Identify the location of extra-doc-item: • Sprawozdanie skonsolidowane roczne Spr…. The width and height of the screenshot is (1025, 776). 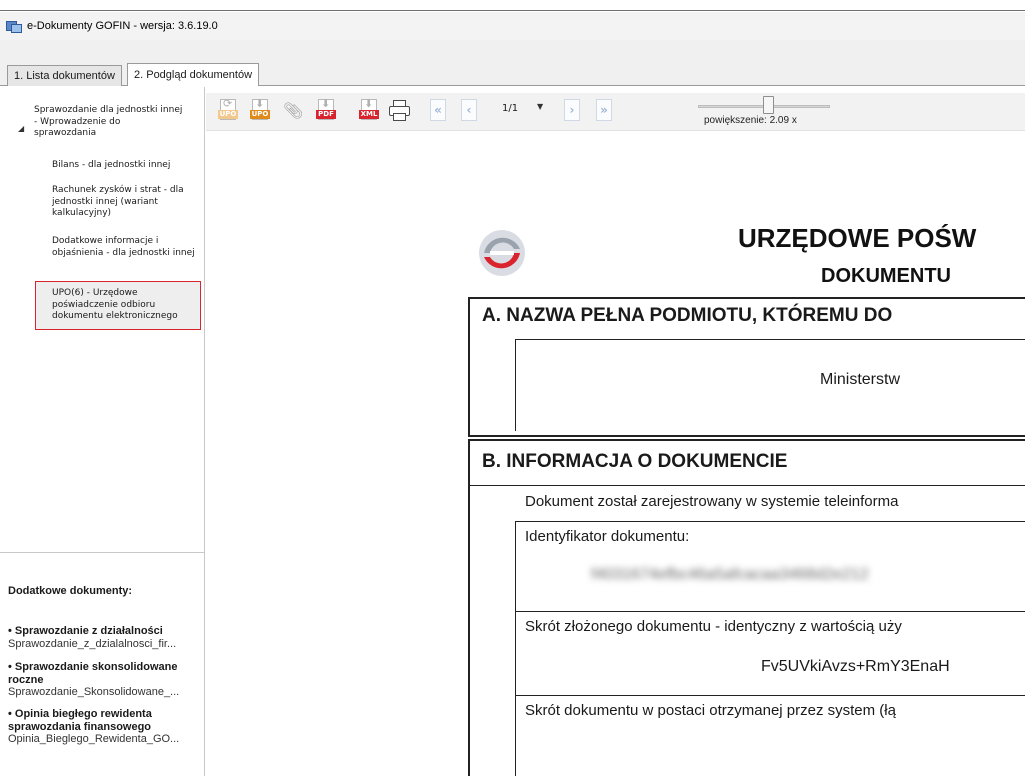
(104, 680).